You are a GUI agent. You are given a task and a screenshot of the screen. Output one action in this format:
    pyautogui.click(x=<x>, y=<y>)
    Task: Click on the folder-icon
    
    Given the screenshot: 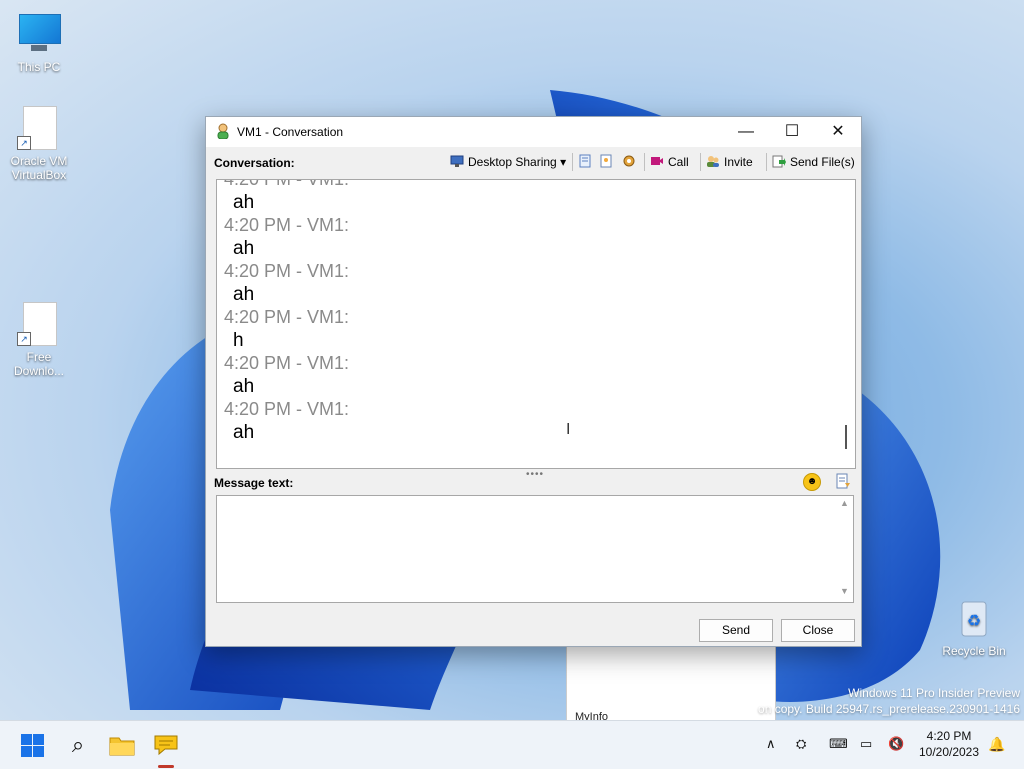 What is the action you would take?
    pyautogui.click(x=122, y=746)
    